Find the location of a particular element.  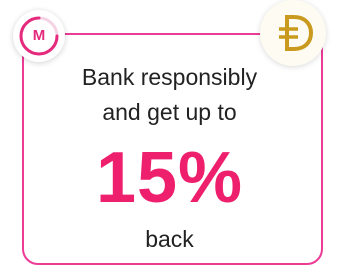

promo-line-1: Bank responsibly is located at coordinates (169, 77).